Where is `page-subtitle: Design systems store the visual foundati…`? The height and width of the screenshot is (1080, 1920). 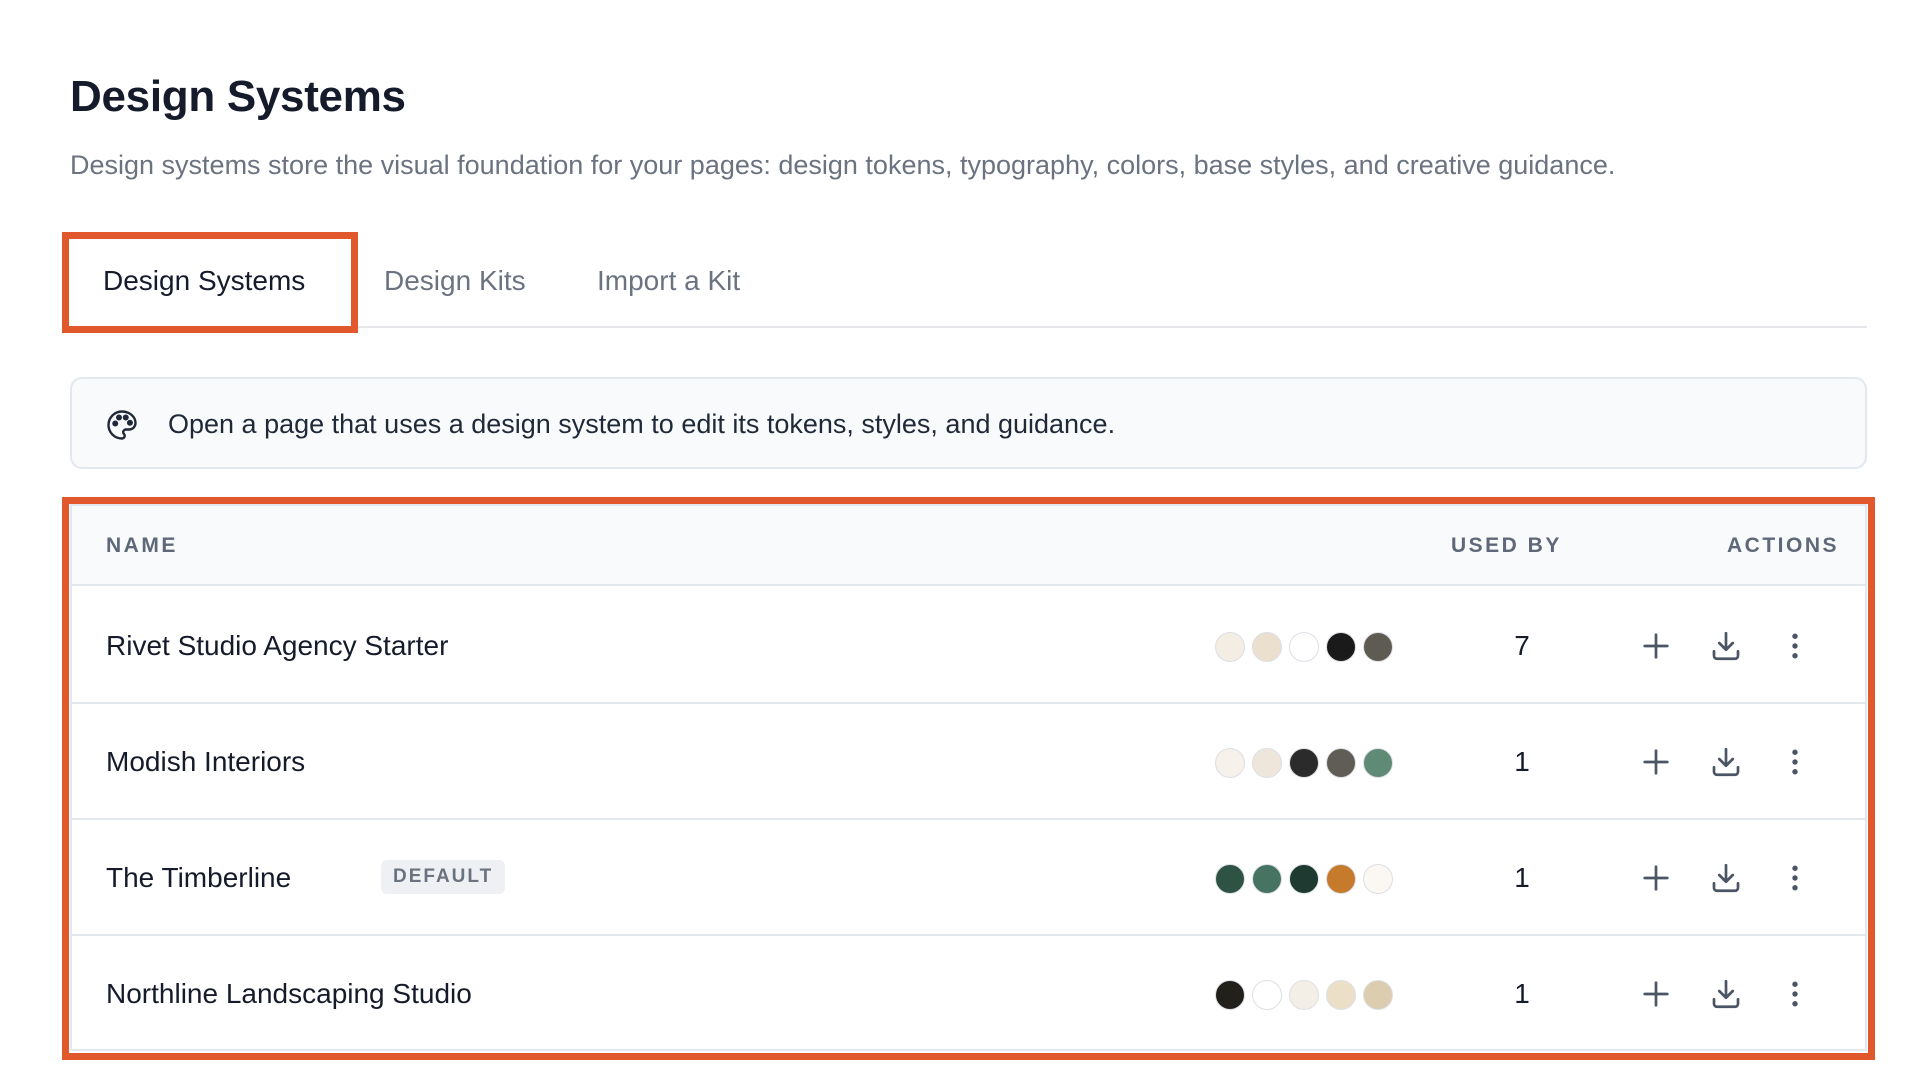
page-subtitle: Design systems store the visual foundati… is located at coordinates (843, 165).